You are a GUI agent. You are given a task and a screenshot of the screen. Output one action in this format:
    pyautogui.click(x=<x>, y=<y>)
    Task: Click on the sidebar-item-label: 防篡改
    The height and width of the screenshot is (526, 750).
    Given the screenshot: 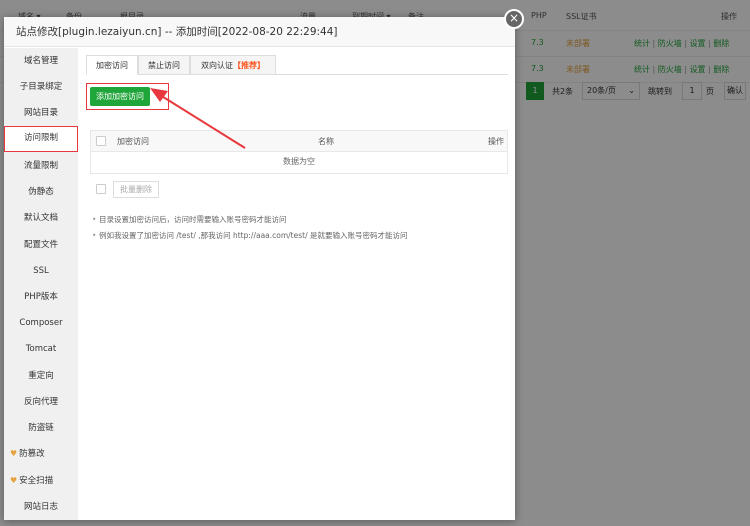 What is the action you would take?
    pyautogui.click(x=32, y=454)
    